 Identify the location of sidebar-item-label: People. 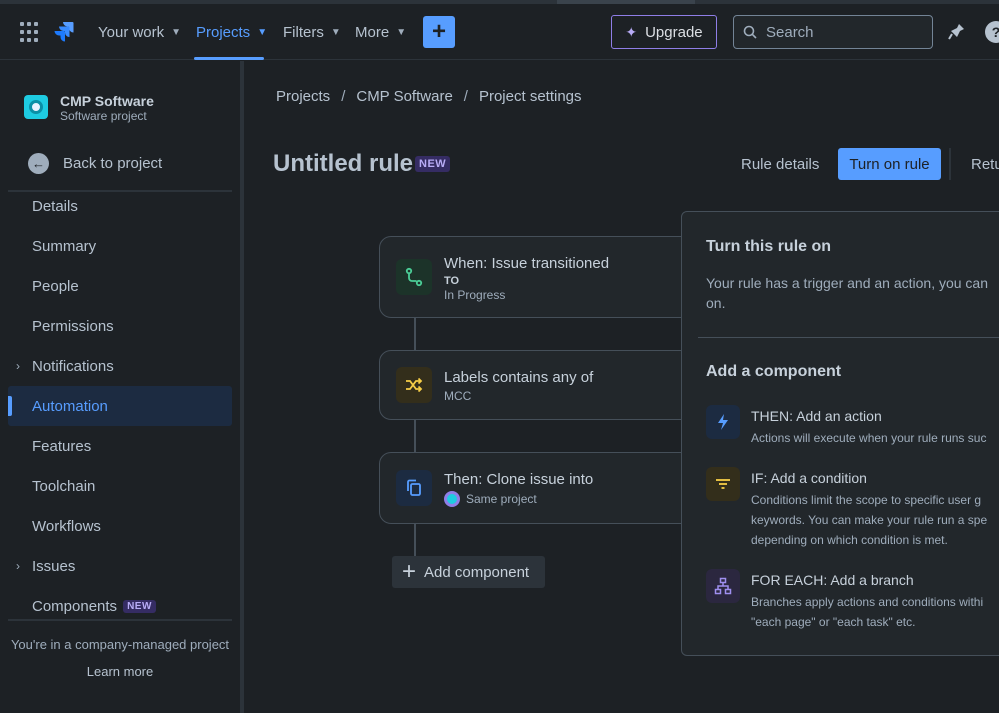
(55, 286).